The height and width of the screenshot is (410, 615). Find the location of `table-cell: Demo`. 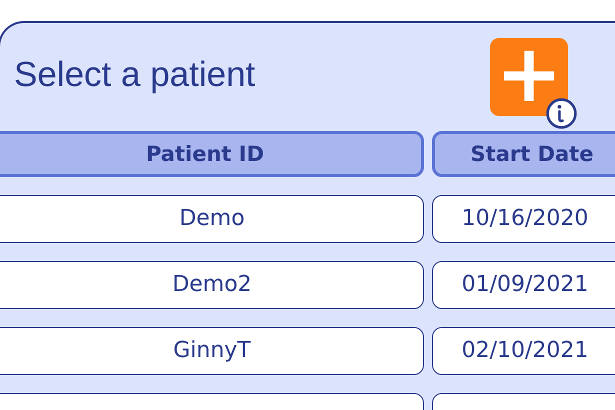

table-cell: Demo is located at coordinates (212, 219).